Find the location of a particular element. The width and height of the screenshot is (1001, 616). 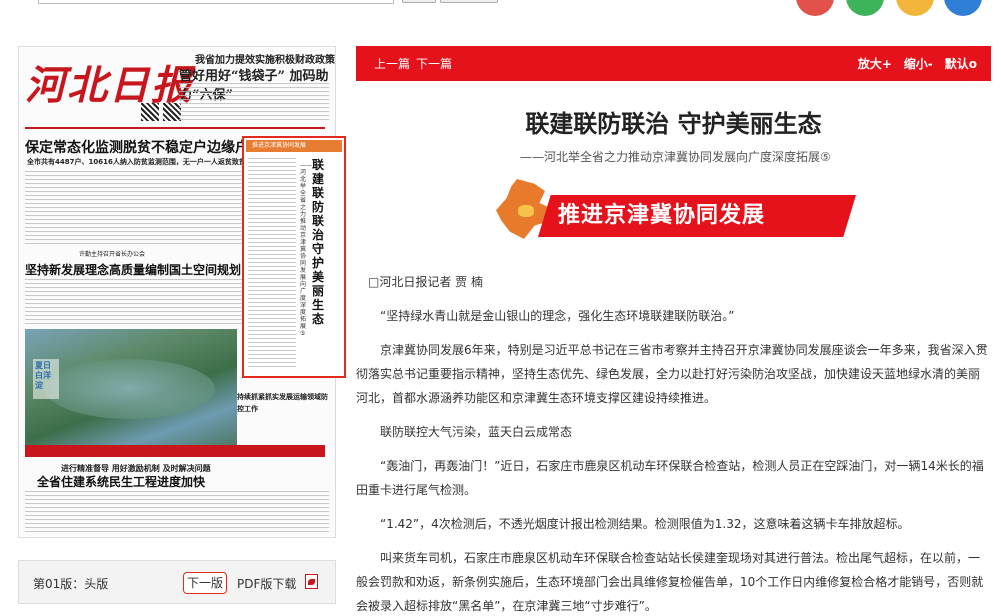

top-search-strip is located at coordinates (500, 8).